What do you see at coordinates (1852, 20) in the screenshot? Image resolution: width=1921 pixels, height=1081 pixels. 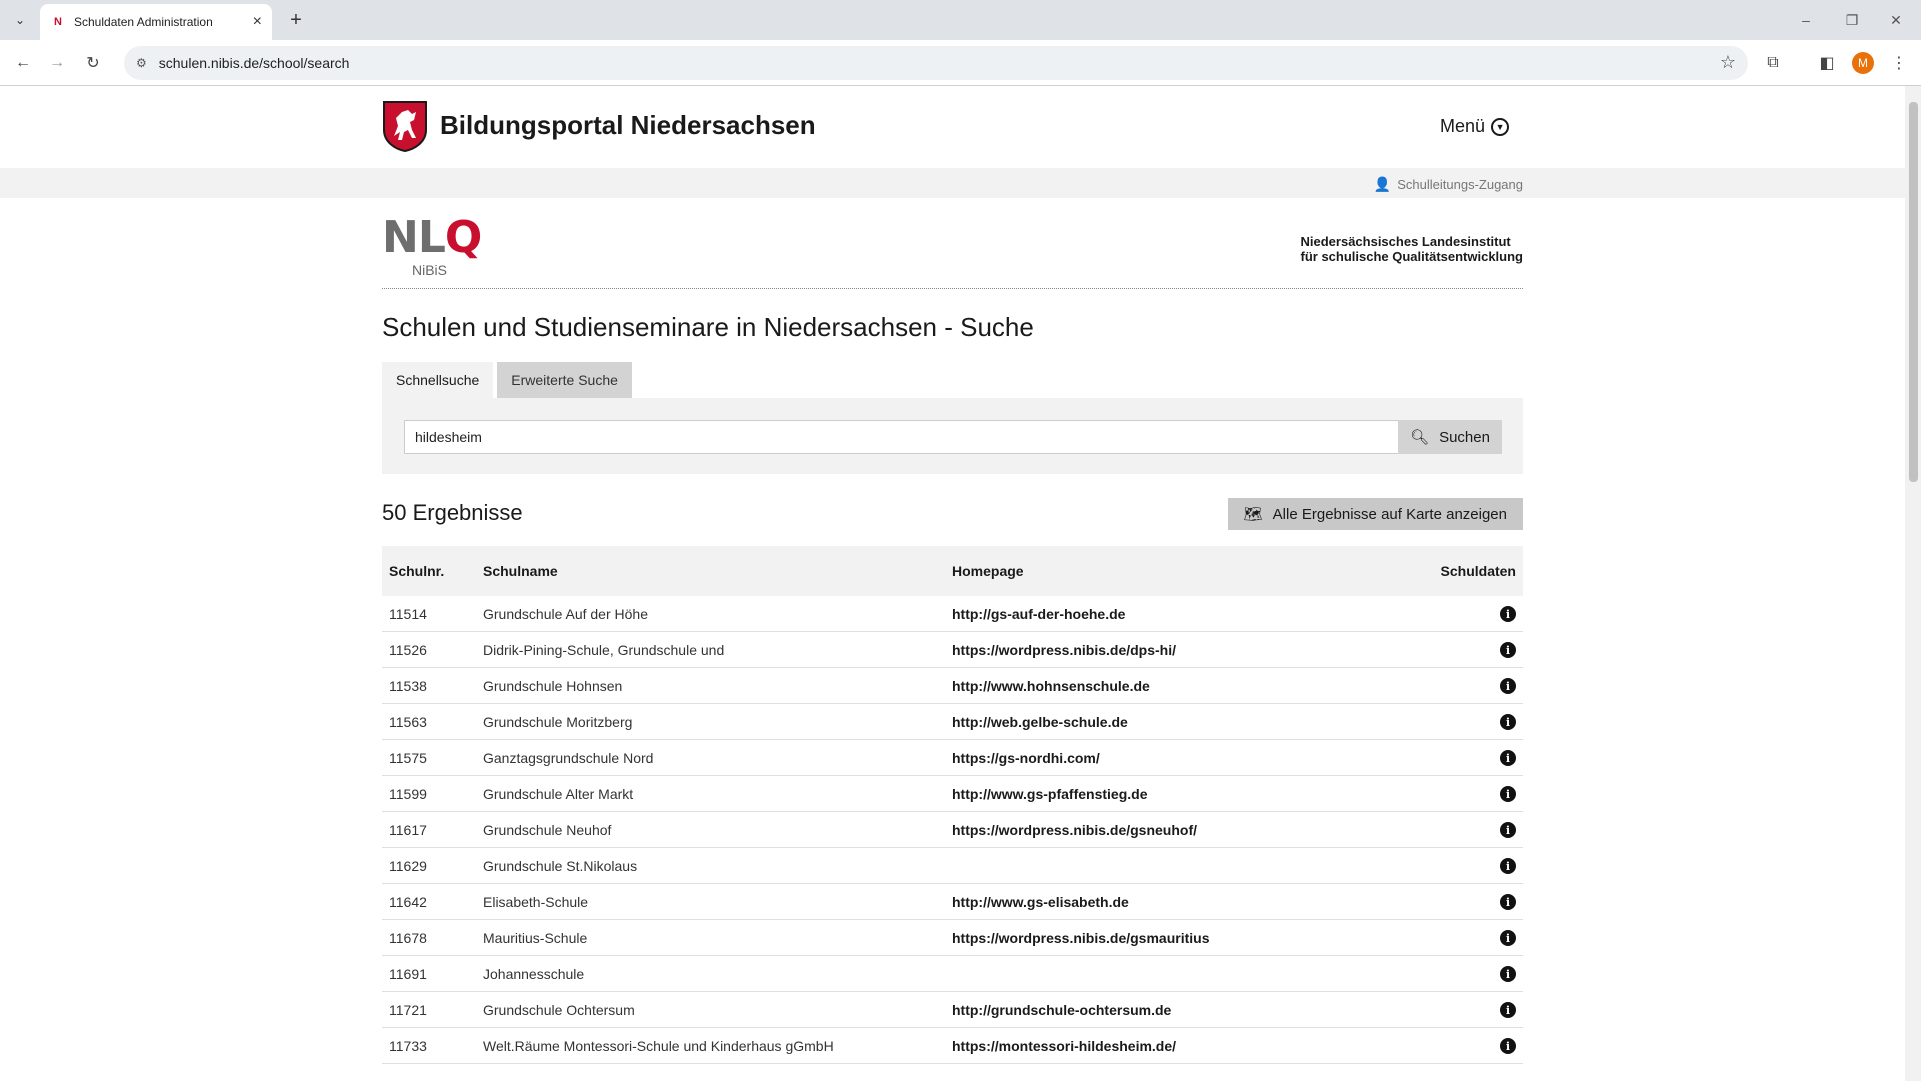 I see `restore-icon: ❐` at bounding box center [1852, 20].